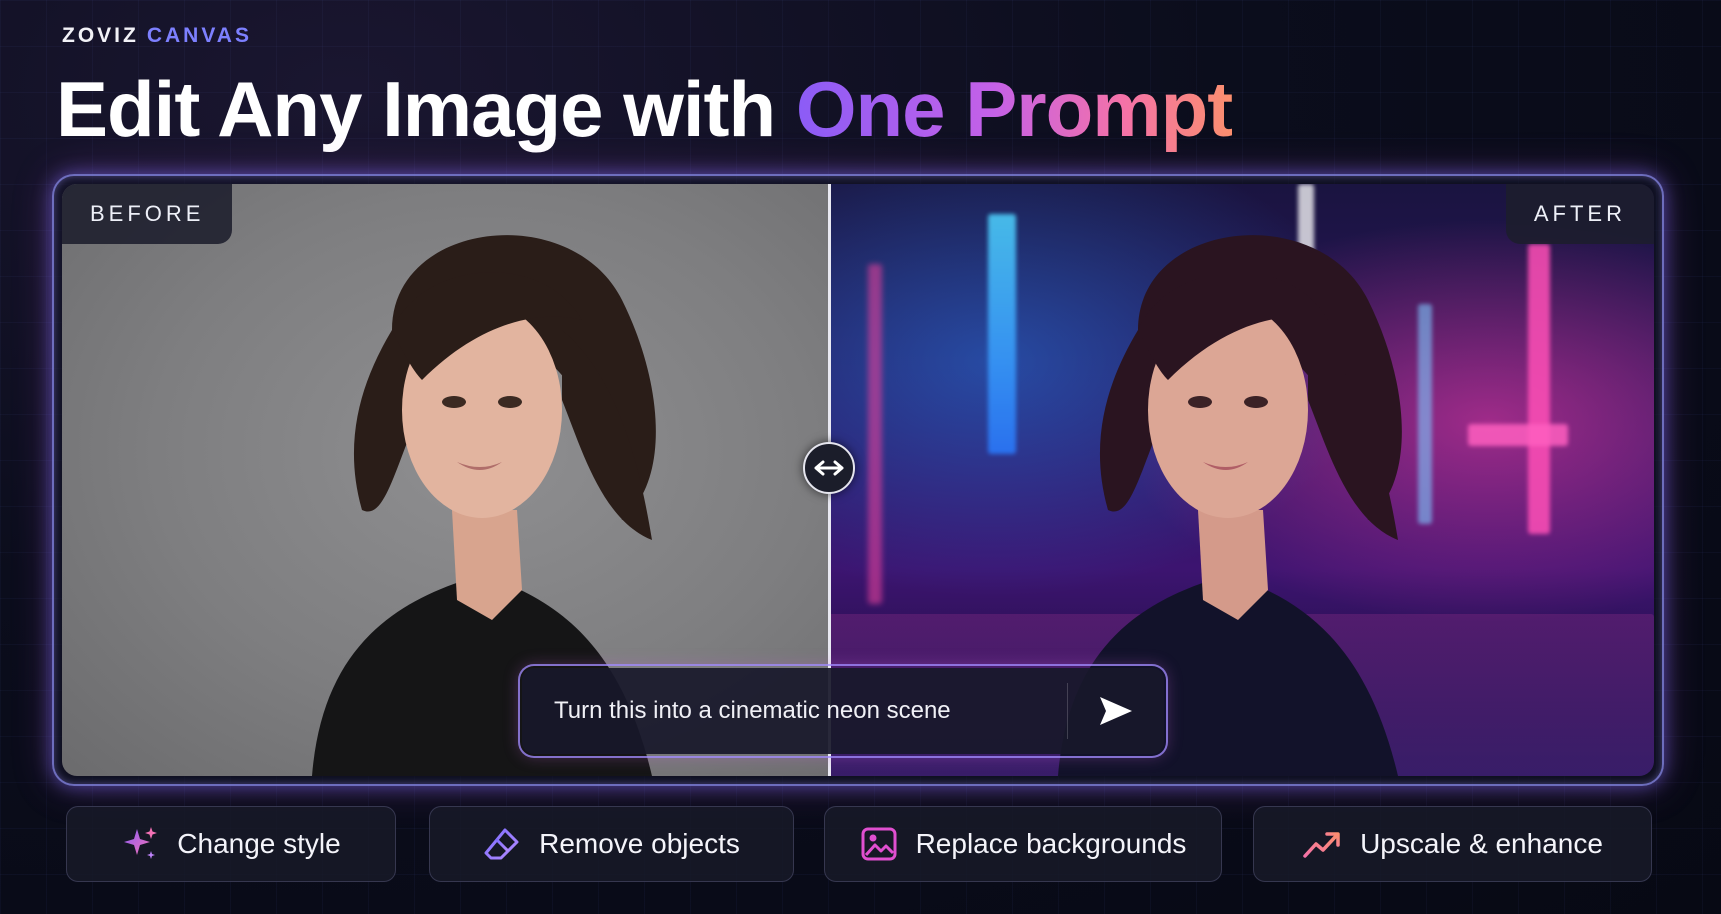 This screenshot has height=914, width=1721. I want to click on feature-label: Remove objects, so click(639, 843).